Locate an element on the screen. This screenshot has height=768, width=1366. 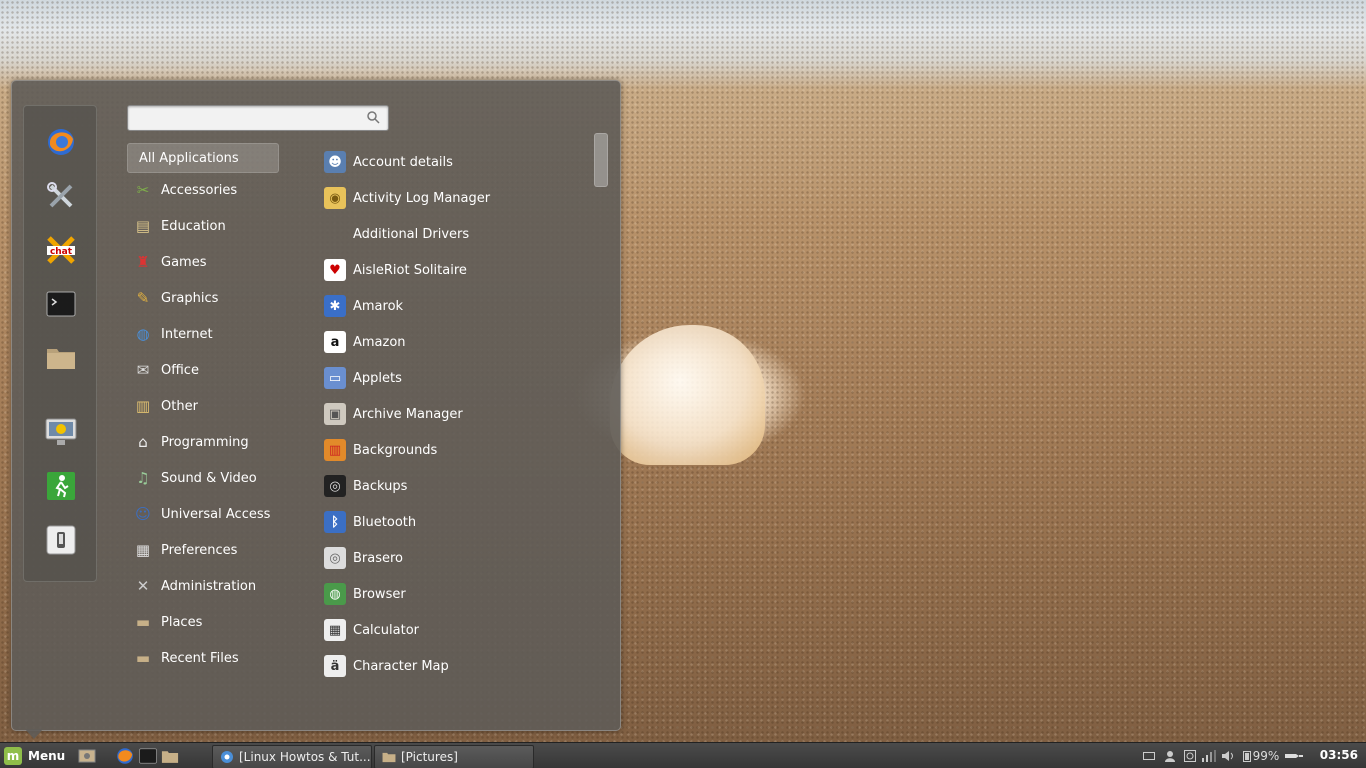
category-label: Preferences is located at coordinates (199, 550).